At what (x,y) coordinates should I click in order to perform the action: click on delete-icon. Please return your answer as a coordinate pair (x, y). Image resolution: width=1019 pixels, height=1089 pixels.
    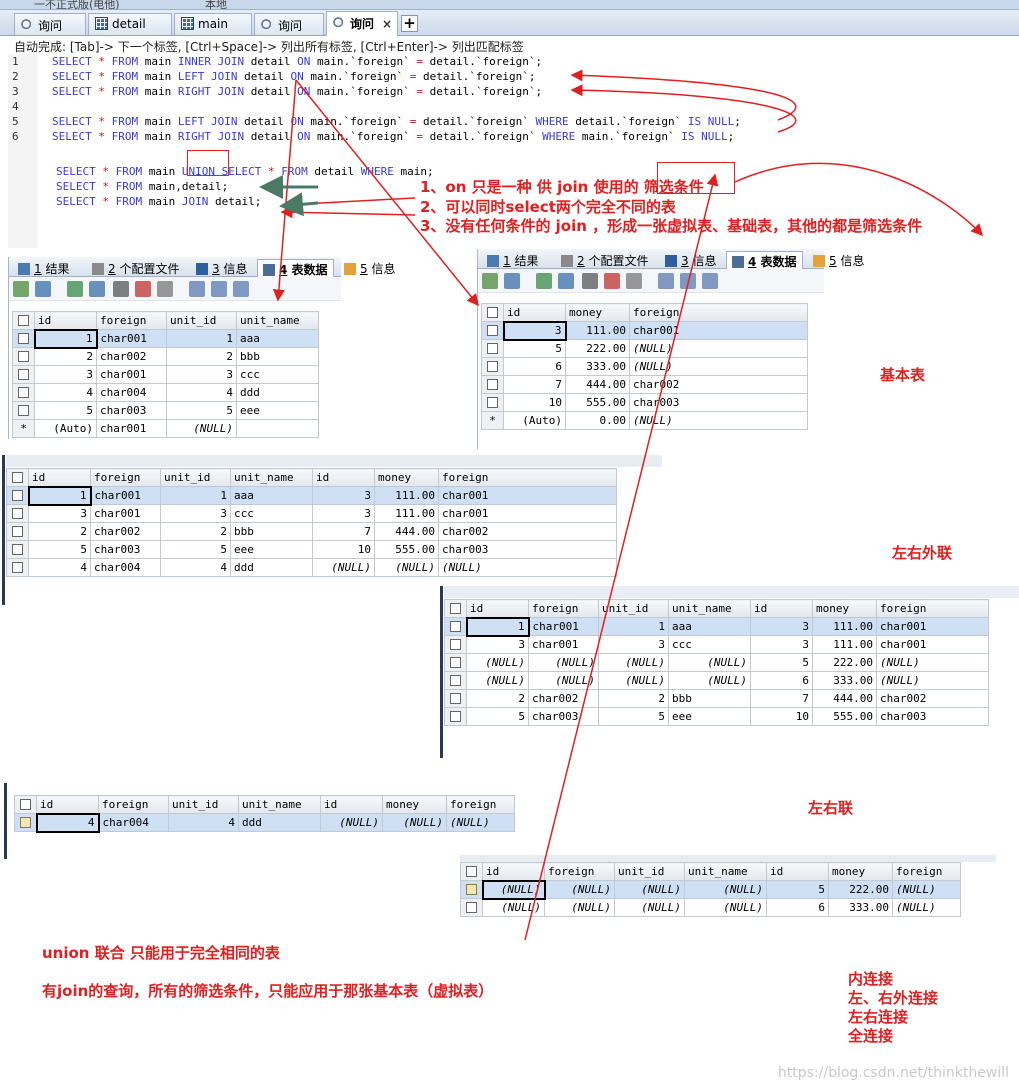
    Looking at the image, I should click on (612, 281).